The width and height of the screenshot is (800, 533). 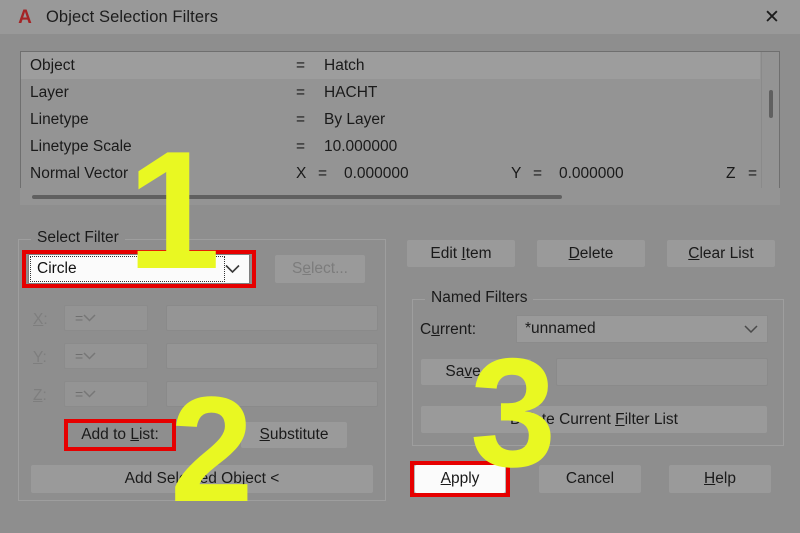 I want to click on filter-type-value: Circle, so click(x=57, y=268).